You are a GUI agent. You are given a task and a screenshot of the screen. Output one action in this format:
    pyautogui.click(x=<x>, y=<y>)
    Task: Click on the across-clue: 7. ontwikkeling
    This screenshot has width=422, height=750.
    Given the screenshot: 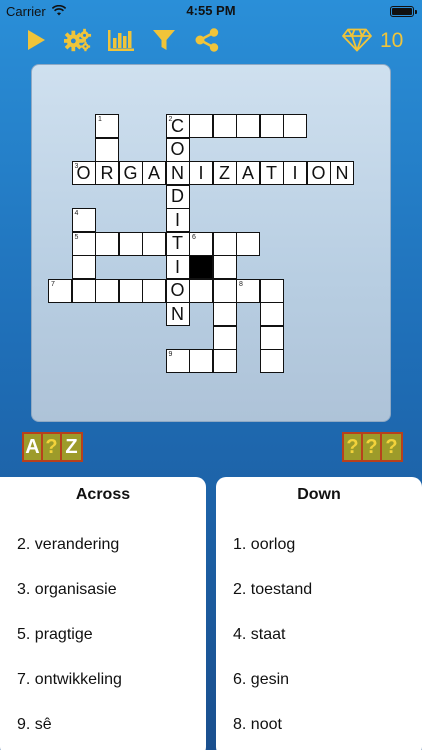 What is the action you would take?
    pyautogui.click(x=69, y=680)
    